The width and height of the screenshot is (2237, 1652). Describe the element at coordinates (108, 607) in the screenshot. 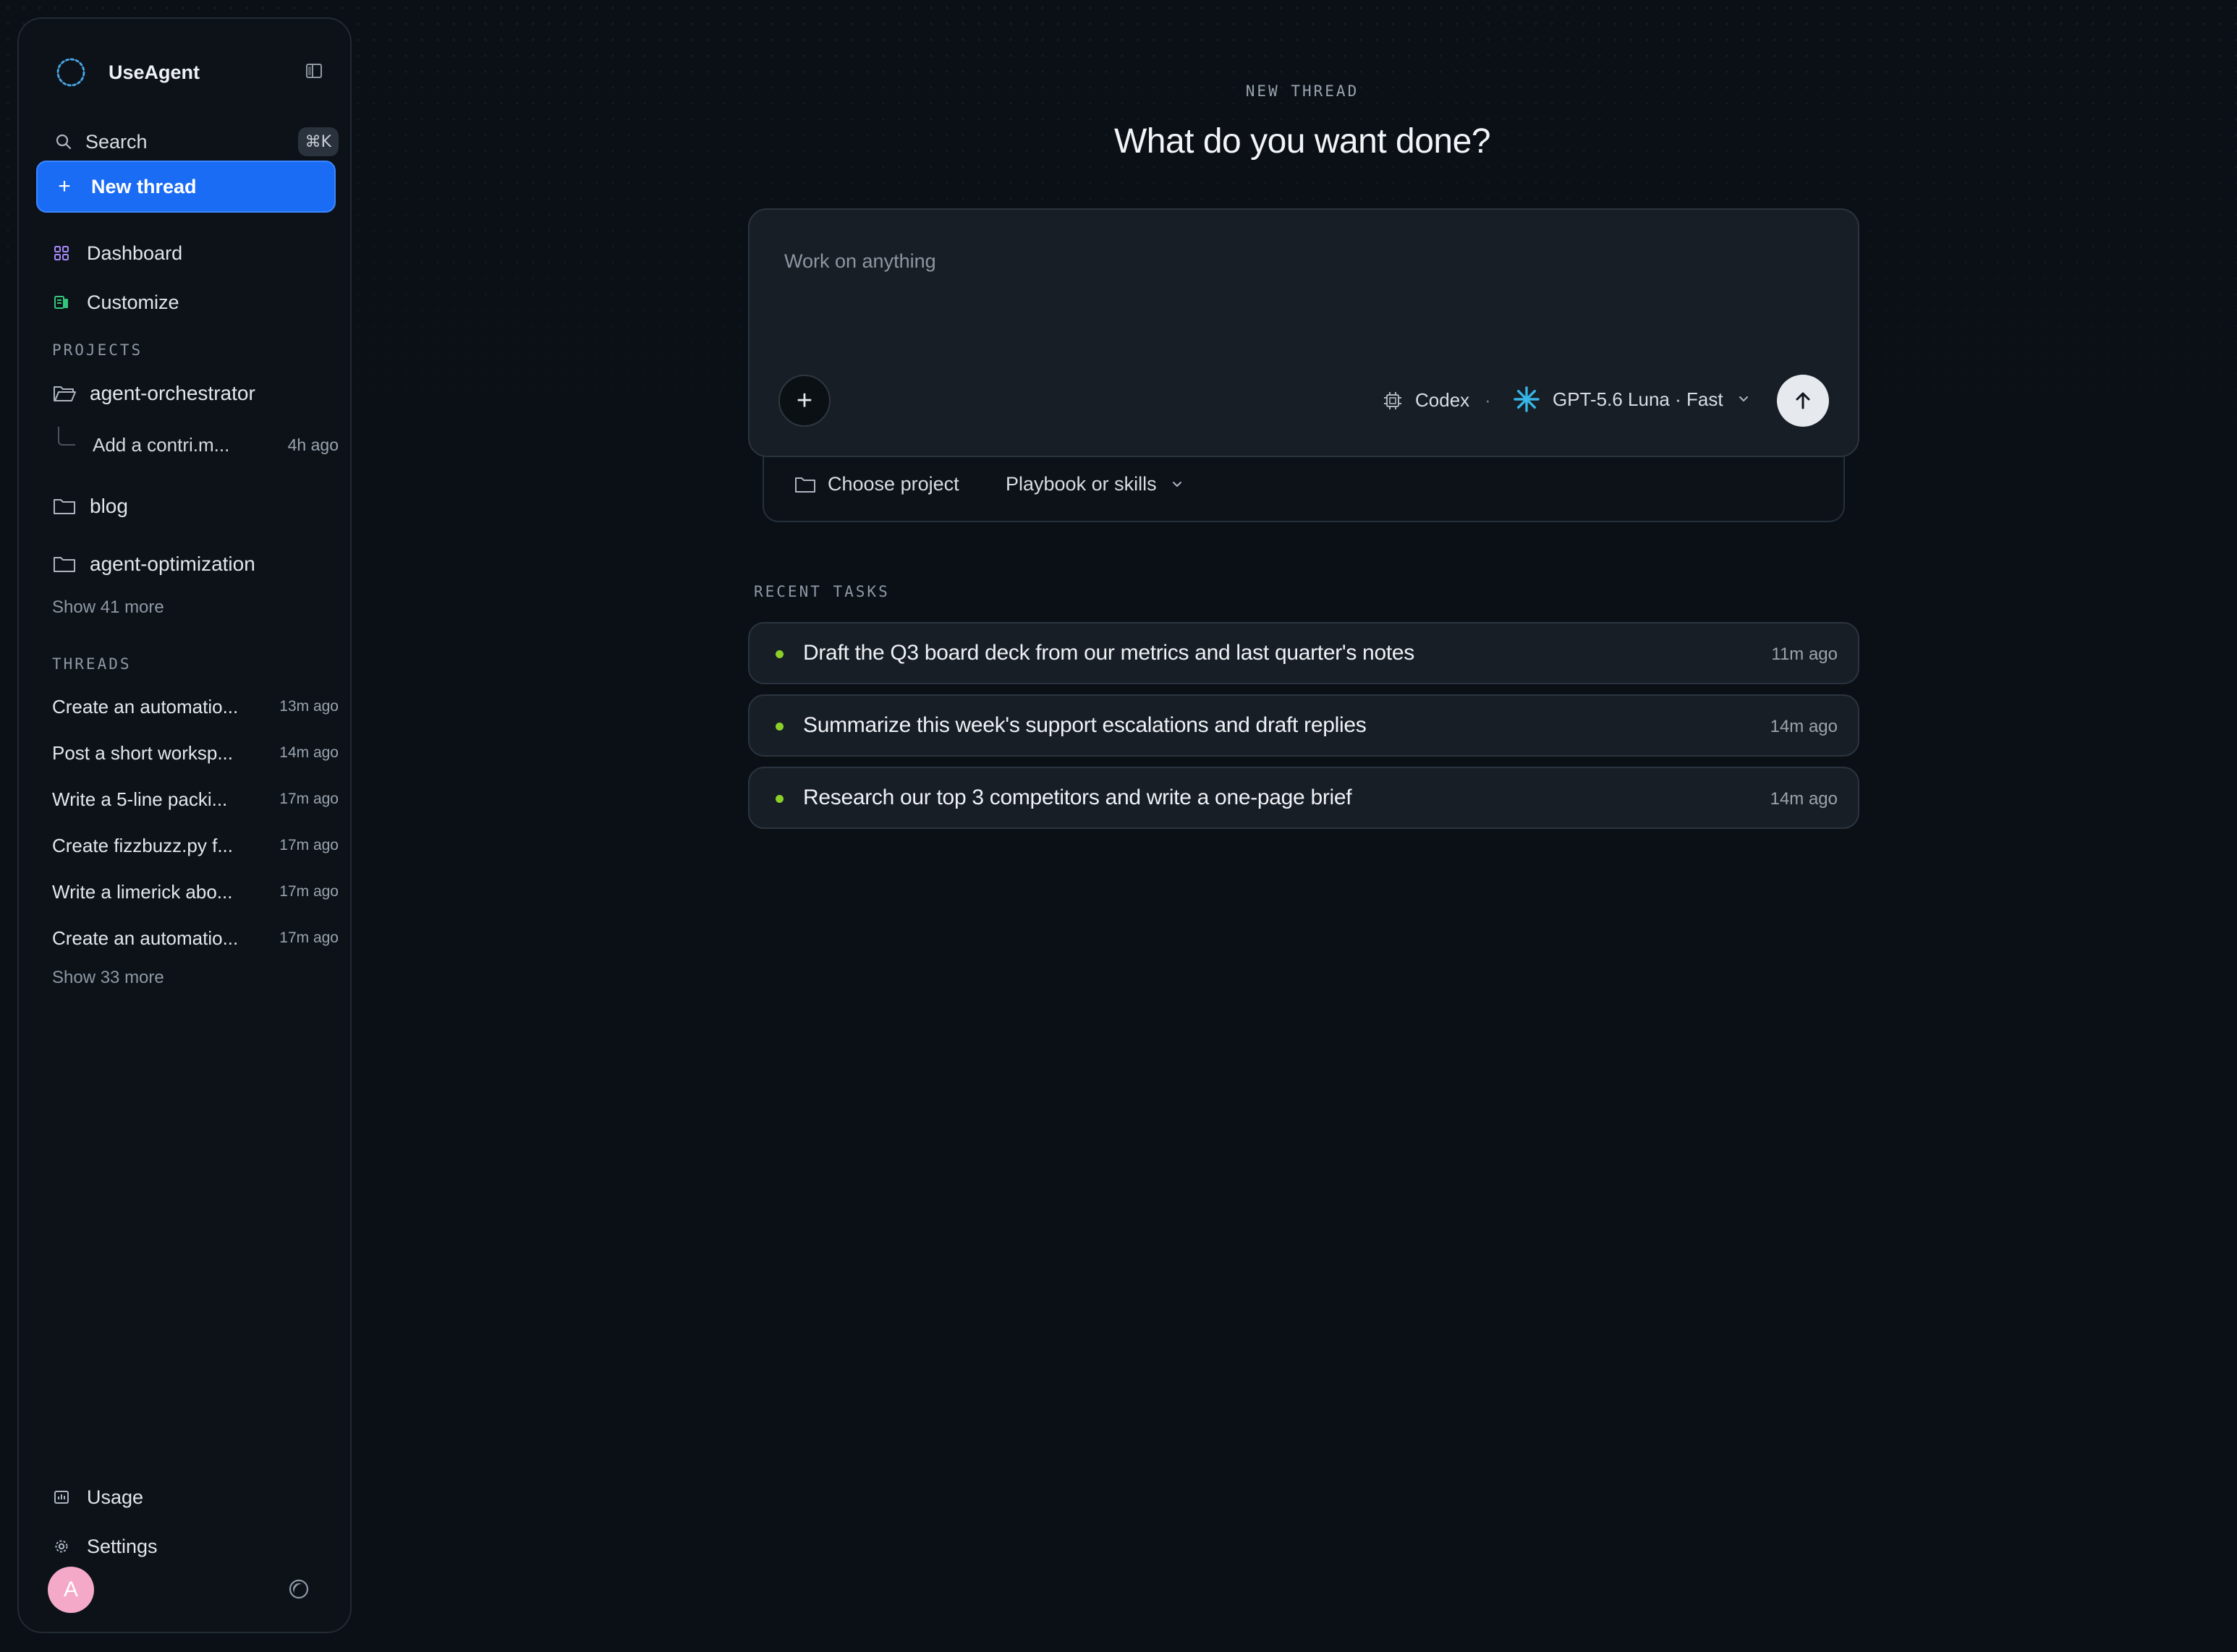

I see `projects-show-more-link: Show 41 more` at that location.